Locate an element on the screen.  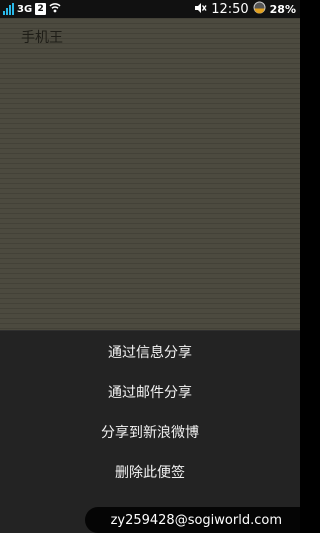
signal-icon is located at coordinates (8, 9).